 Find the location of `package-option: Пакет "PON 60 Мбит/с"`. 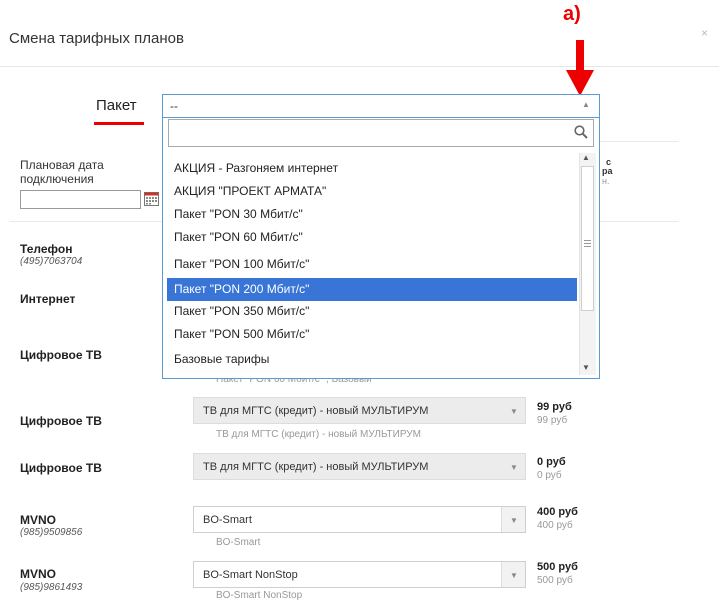

package-option: Пакет "PON 60 Мбит/с" is located at coordinates (372, 237).